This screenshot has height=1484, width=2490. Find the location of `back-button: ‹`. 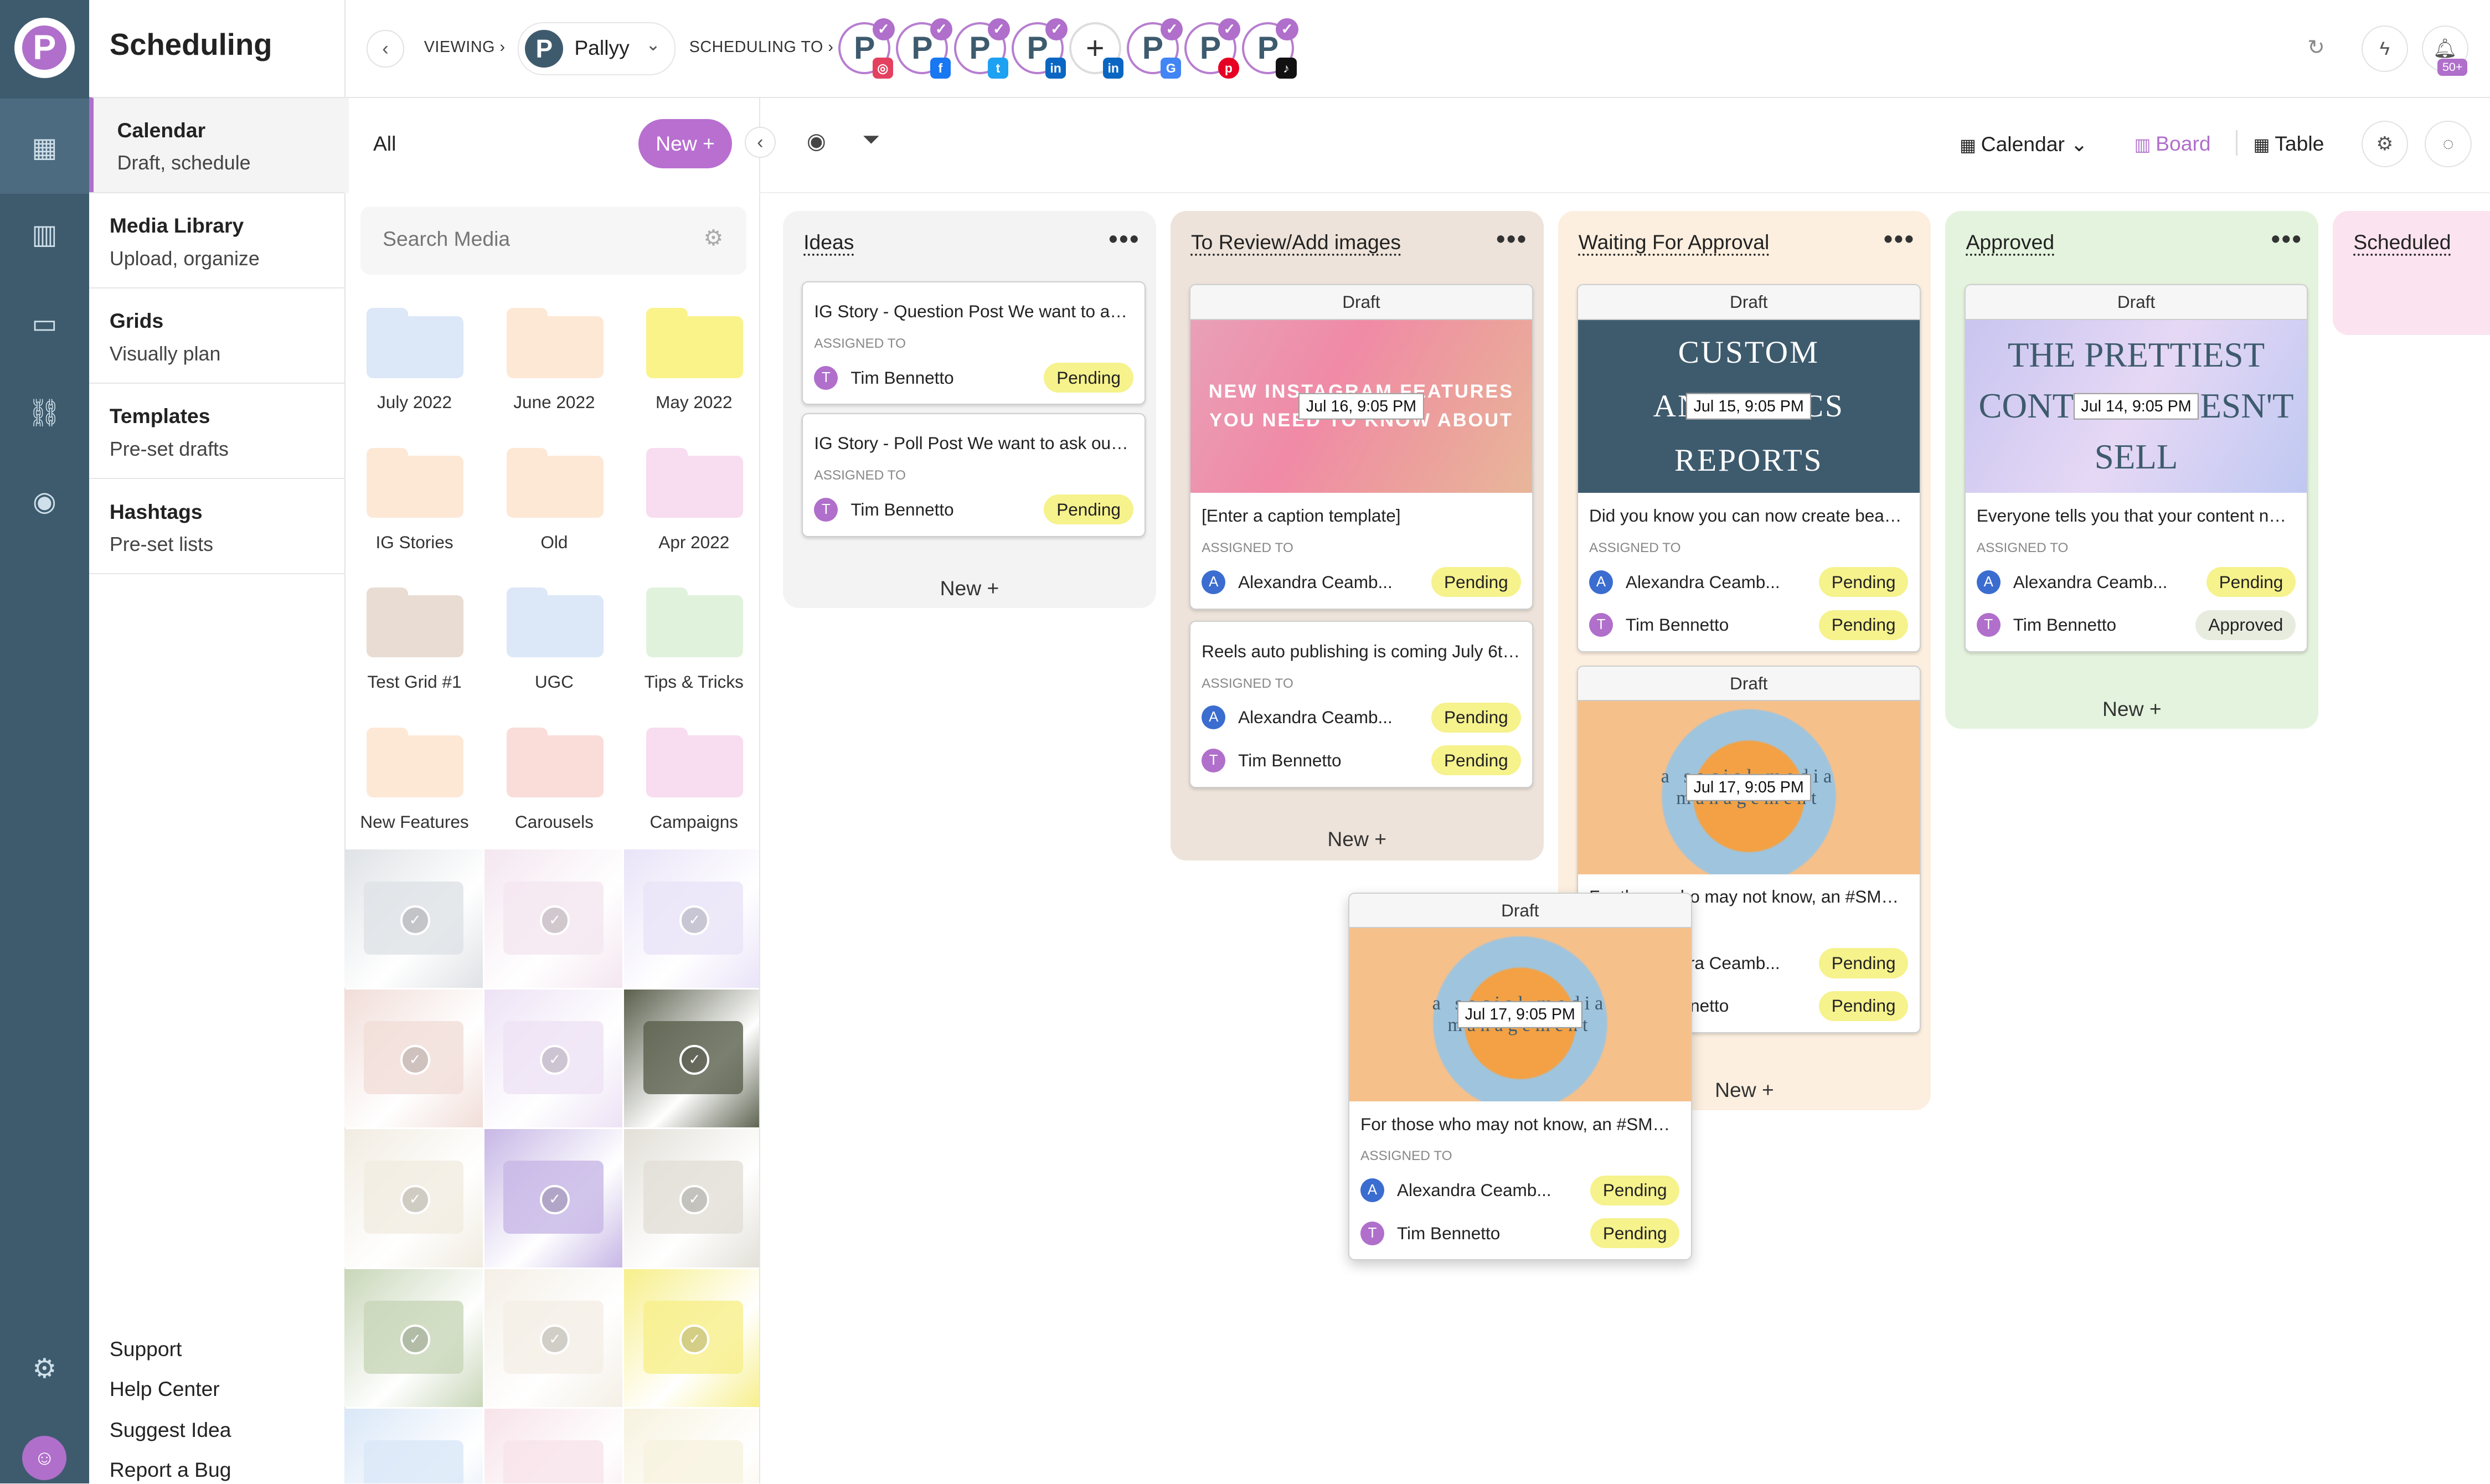

back-button: ‹ is located at coordinates (385, 49).